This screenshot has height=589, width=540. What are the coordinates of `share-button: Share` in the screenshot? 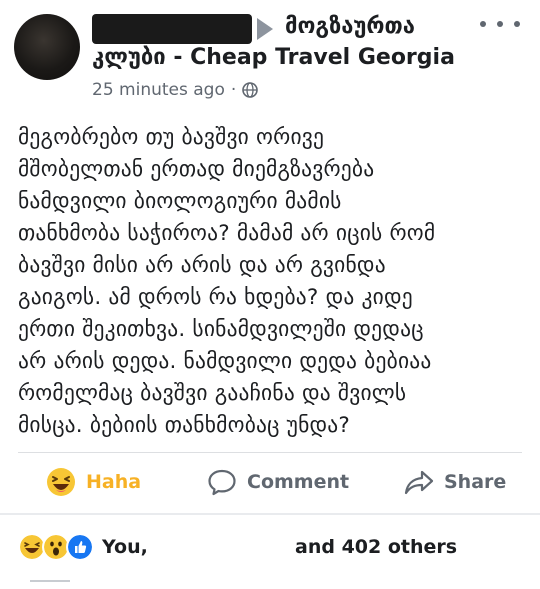 It's located at (455, 482).